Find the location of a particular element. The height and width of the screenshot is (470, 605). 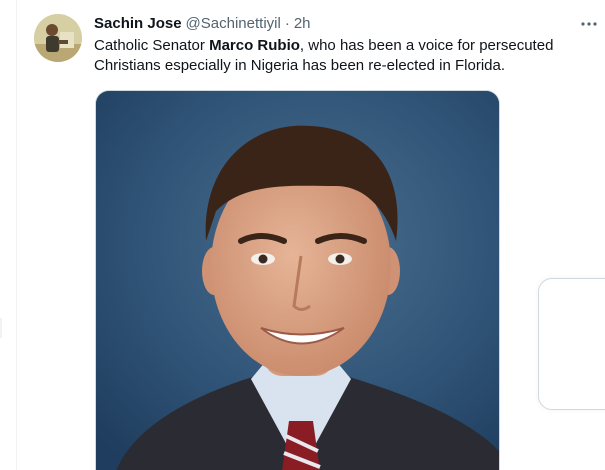

tweet-header: Sachin Jose @Sachinettiyil · 2h is located at coordinates (202, 24).